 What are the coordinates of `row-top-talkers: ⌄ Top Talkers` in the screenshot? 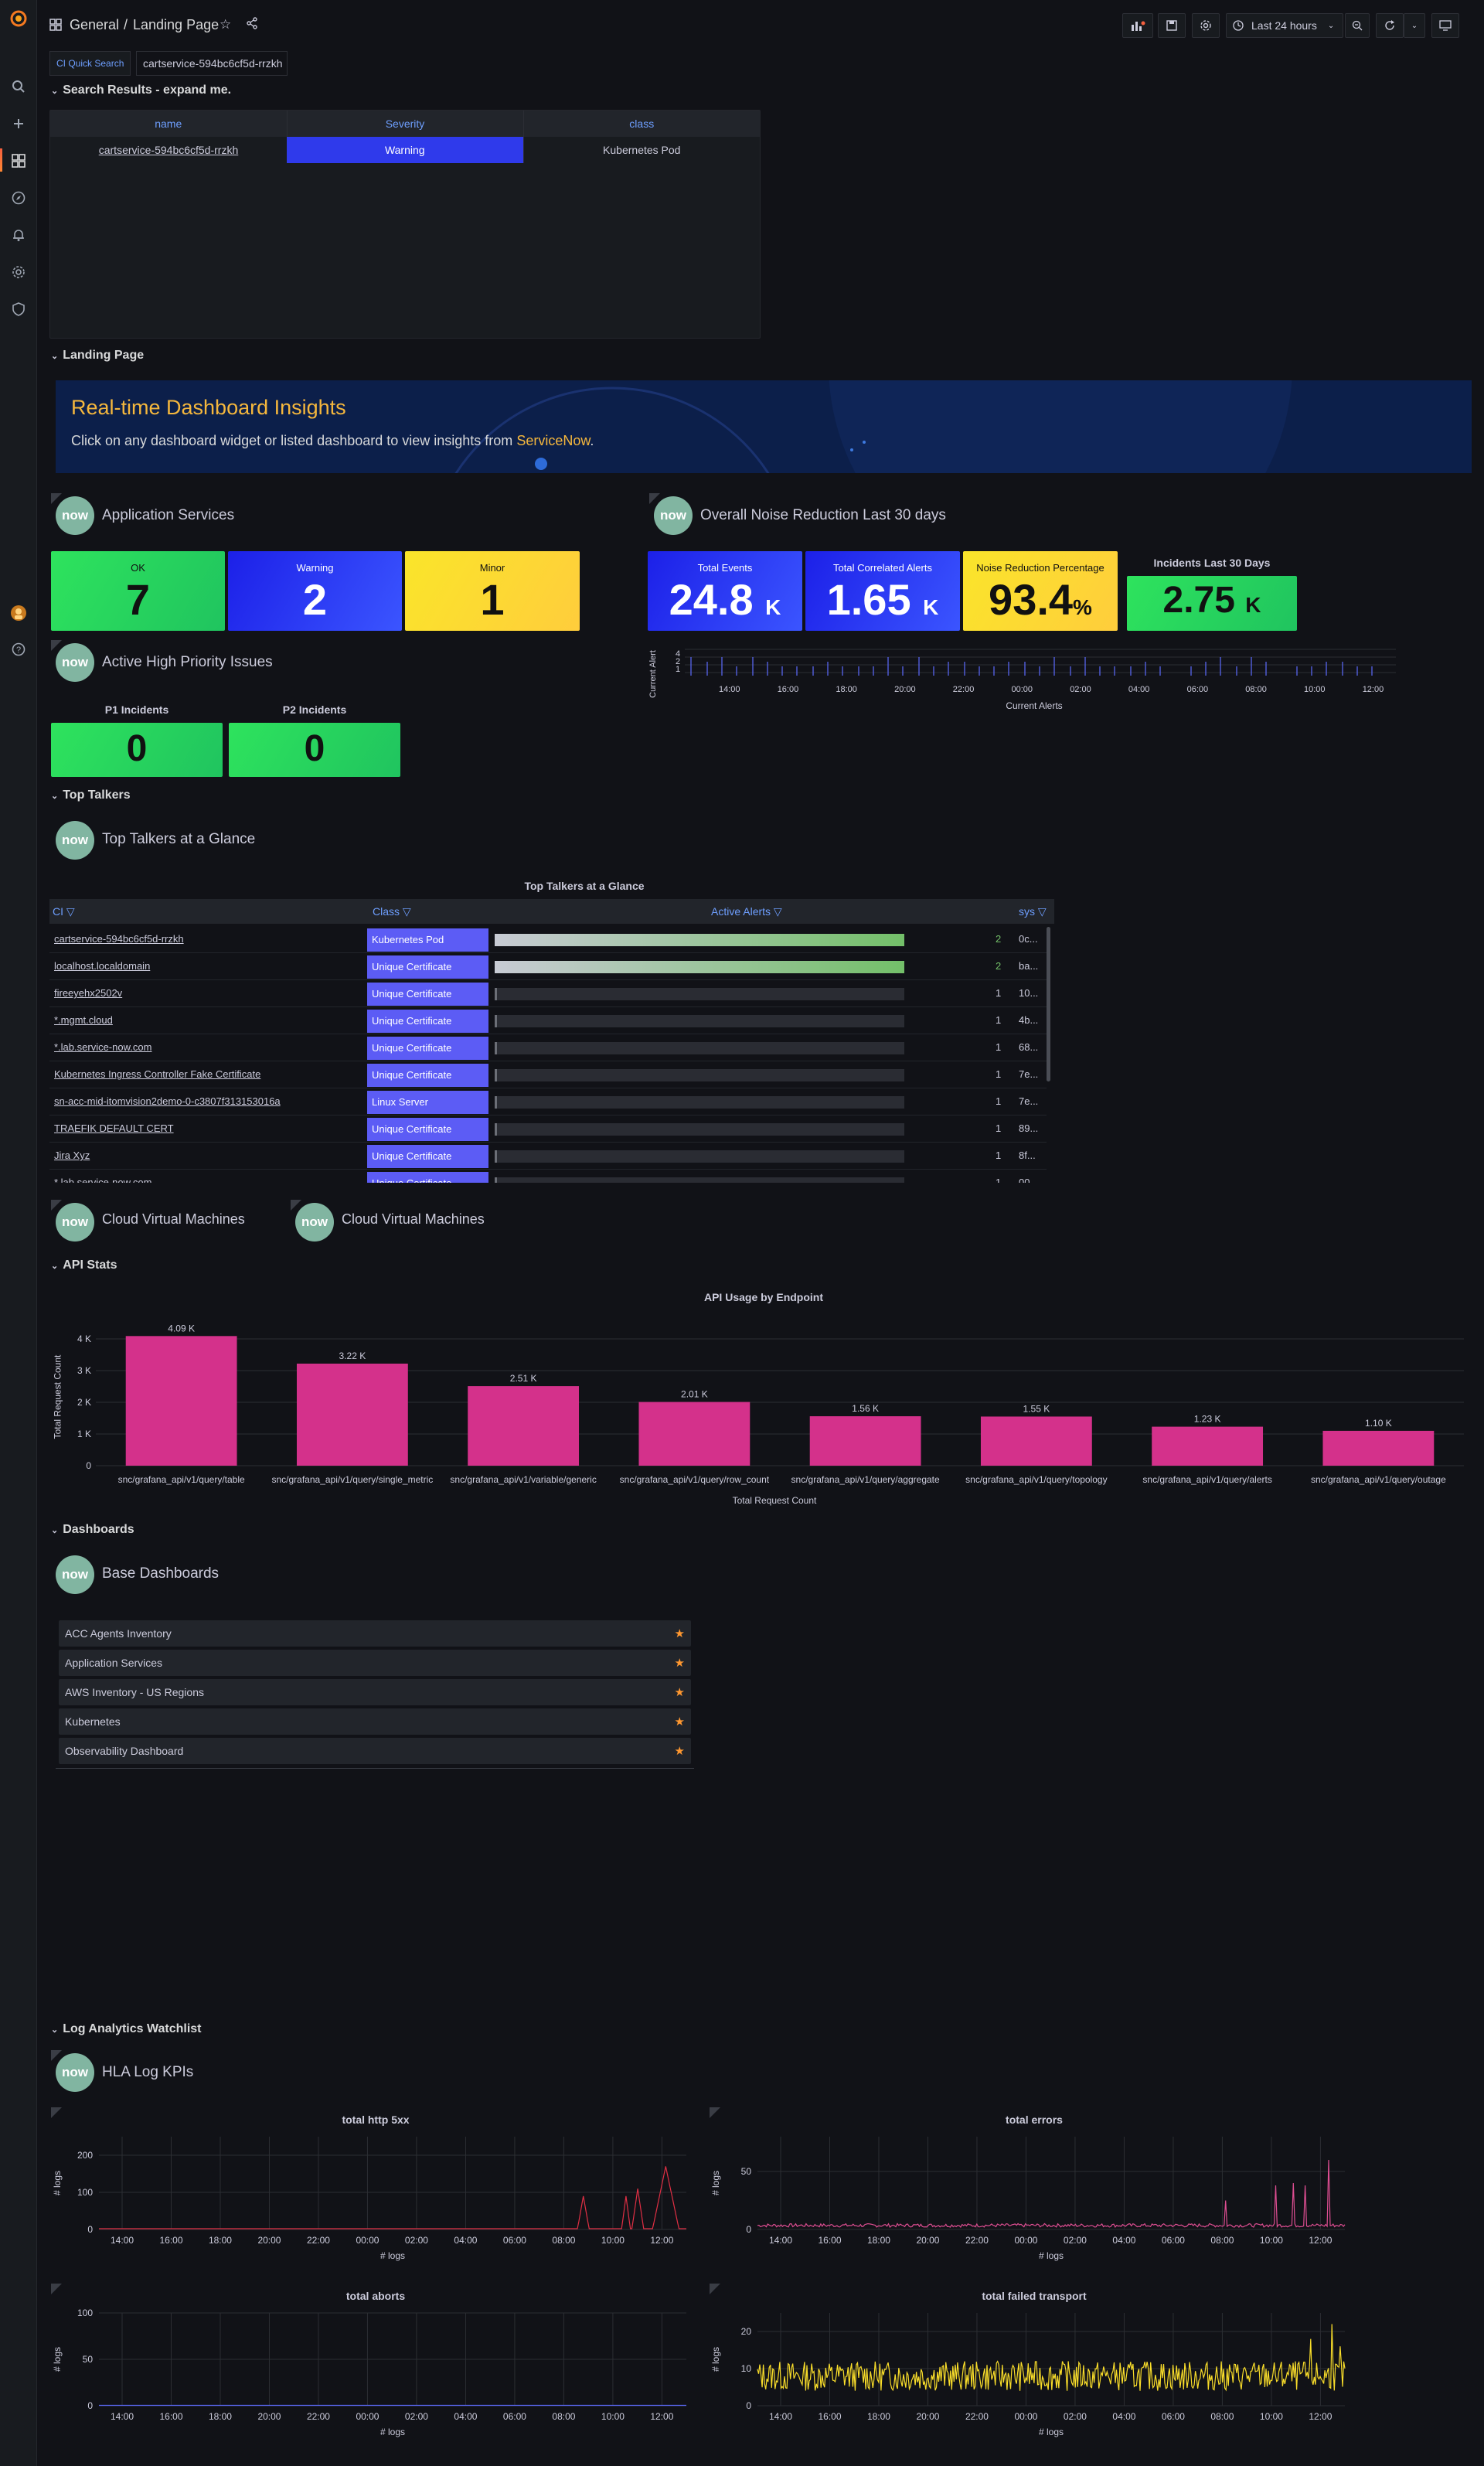 It's located at (91, 795).